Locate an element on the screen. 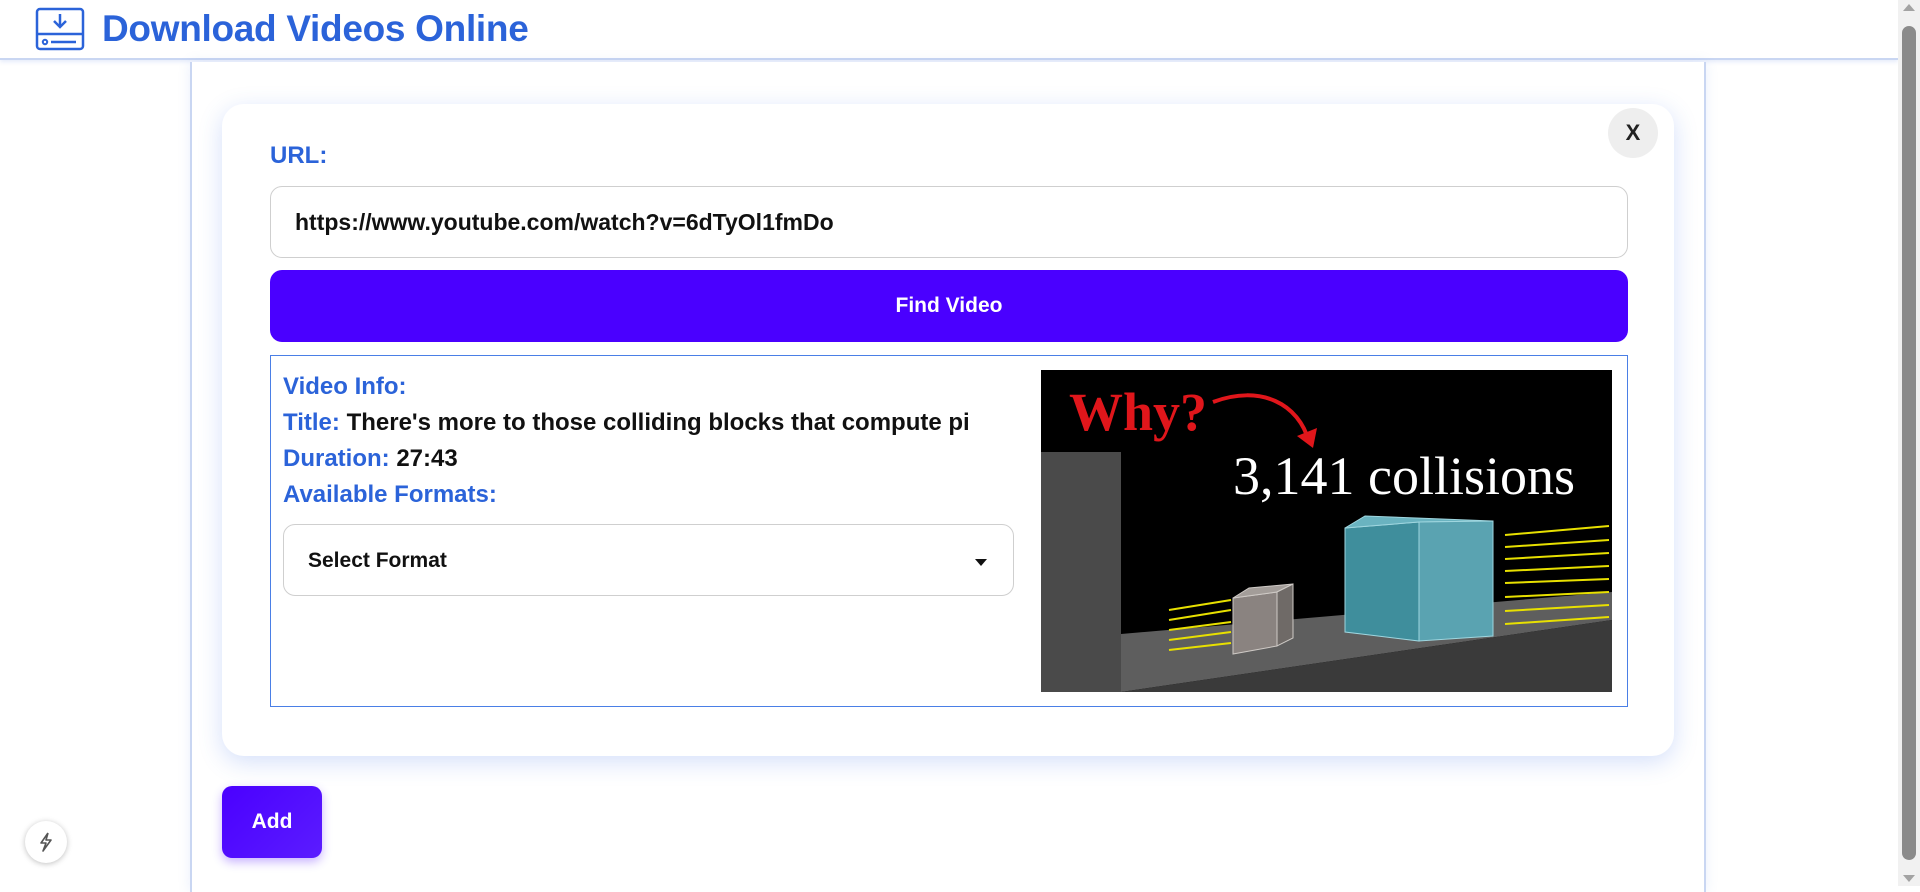 The width and height of the screenshot is (1920, 892). title-key: Title: is located at coordinates (311, 422).